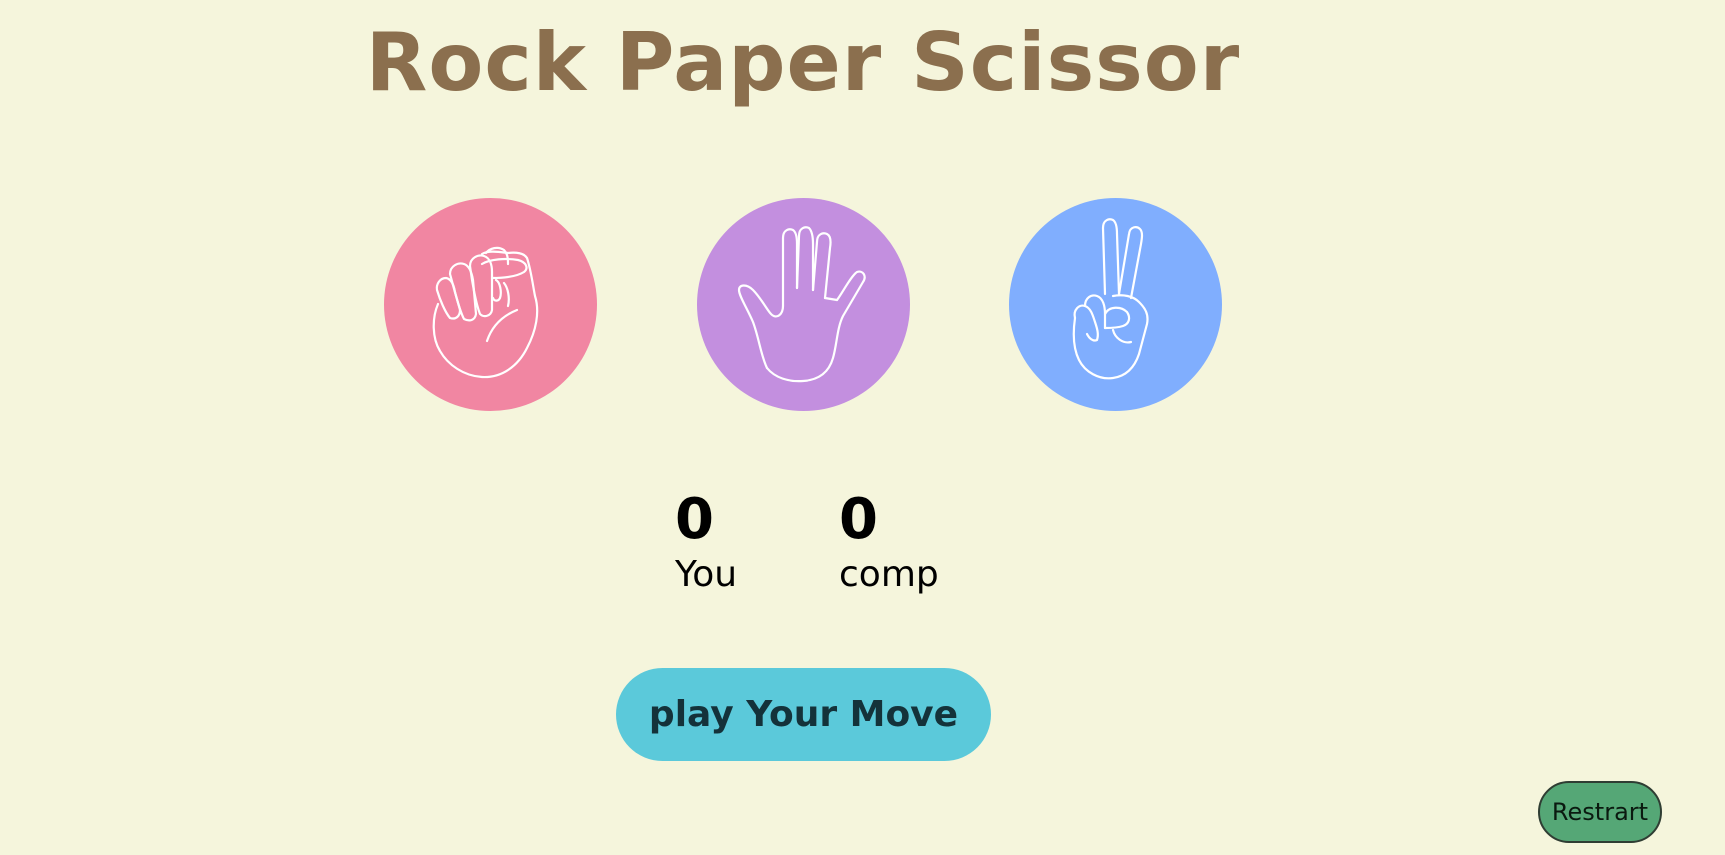 The height and width of the screenshot is (855, 1725). I want to click on comp-score-value: 0, so click(858, 519).